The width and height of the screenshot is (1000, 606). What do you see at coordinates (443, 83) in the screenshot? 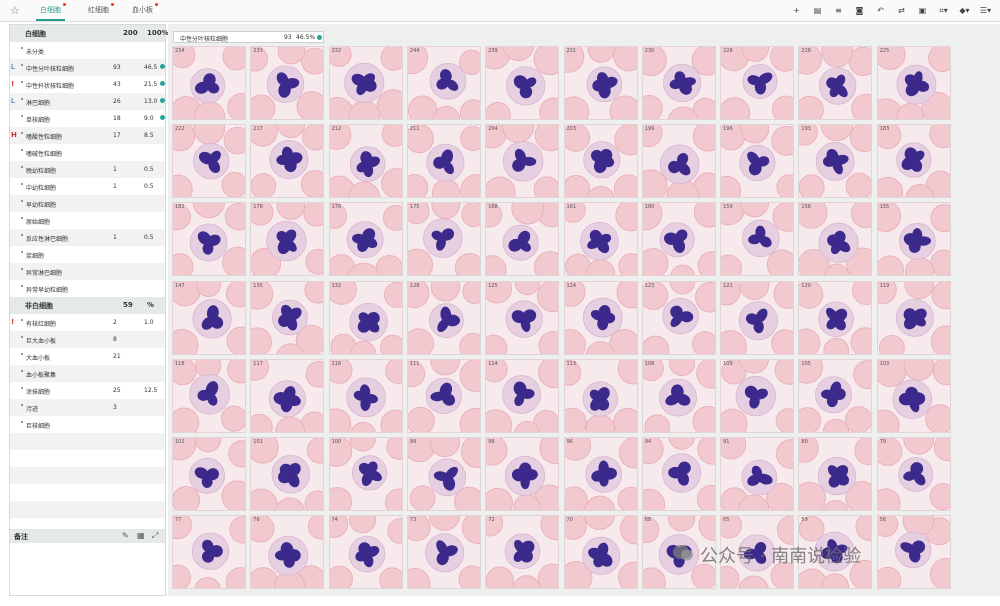
I see `cell-image-tile: 244` at bounding box center [443, 83].